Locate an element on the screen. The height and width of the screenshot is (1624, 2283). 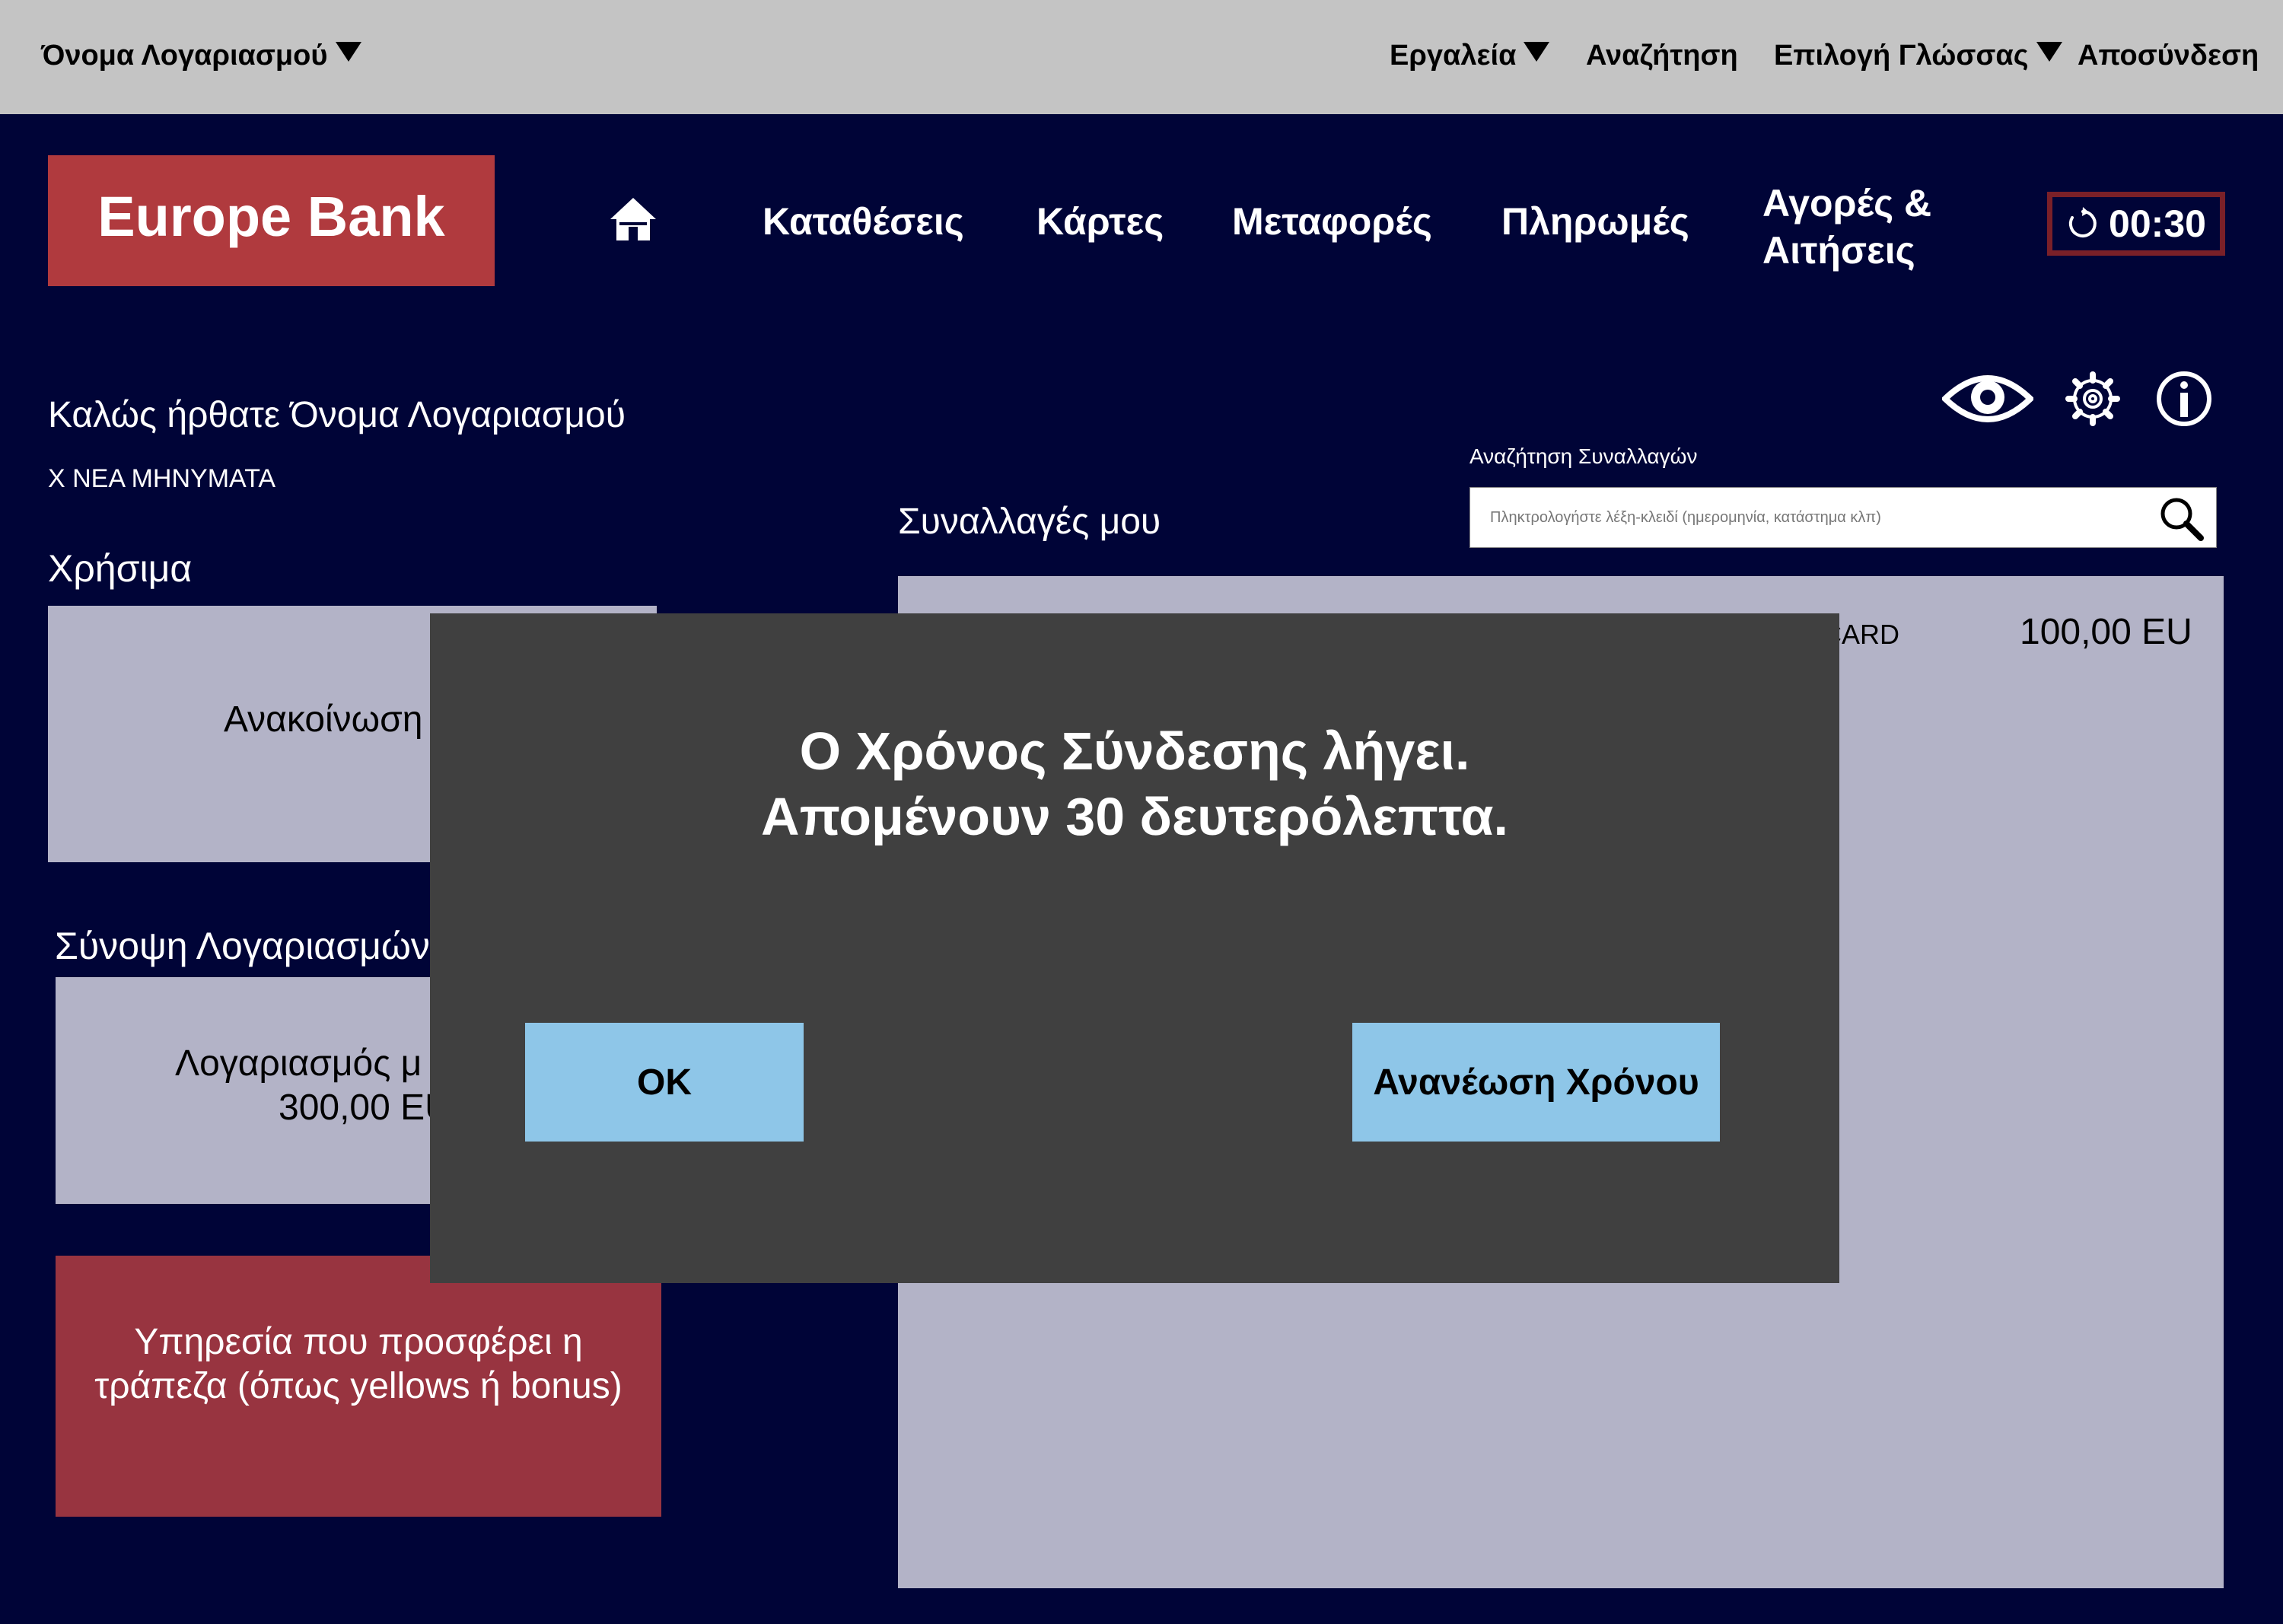
session-timer: 00:30 is located at coordinates (2136, 224).